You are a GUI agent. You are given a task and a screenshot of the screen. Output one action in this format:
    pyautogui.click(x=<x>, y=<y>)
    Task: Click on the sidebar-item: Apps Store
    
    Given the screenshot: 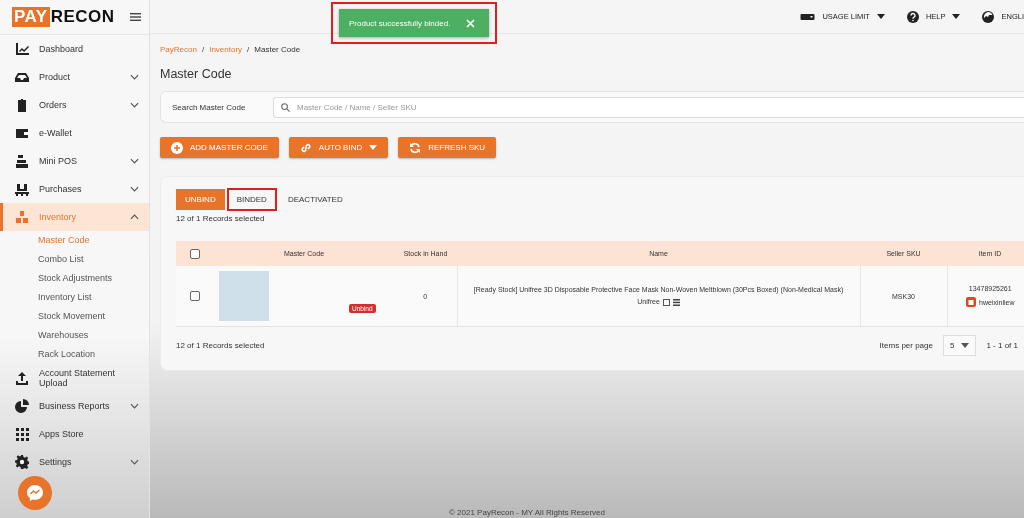 What is the action you would take?
    pyautogui.click(x=74, y=434)
    